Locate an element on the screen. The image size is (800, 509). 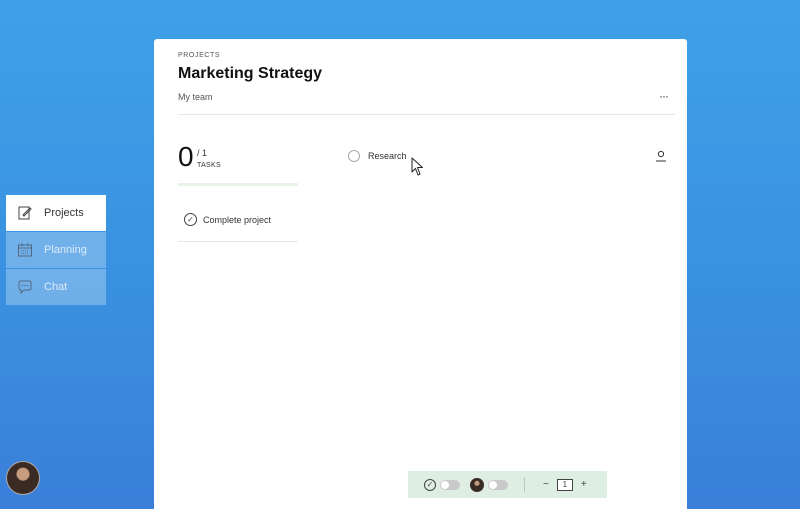
nav-item-label: Projects is located at coordinates (64, 213).